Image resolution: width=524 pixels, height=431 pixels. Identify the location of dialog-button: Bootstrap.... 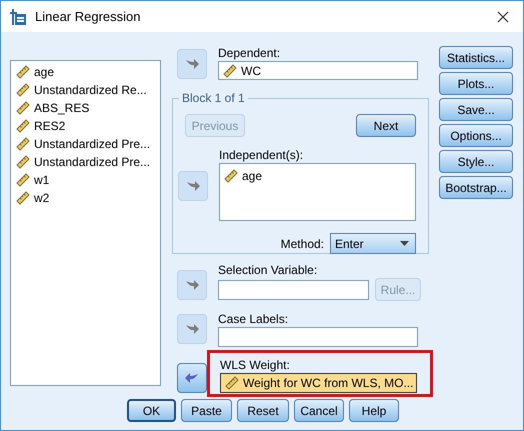
(476, 187).